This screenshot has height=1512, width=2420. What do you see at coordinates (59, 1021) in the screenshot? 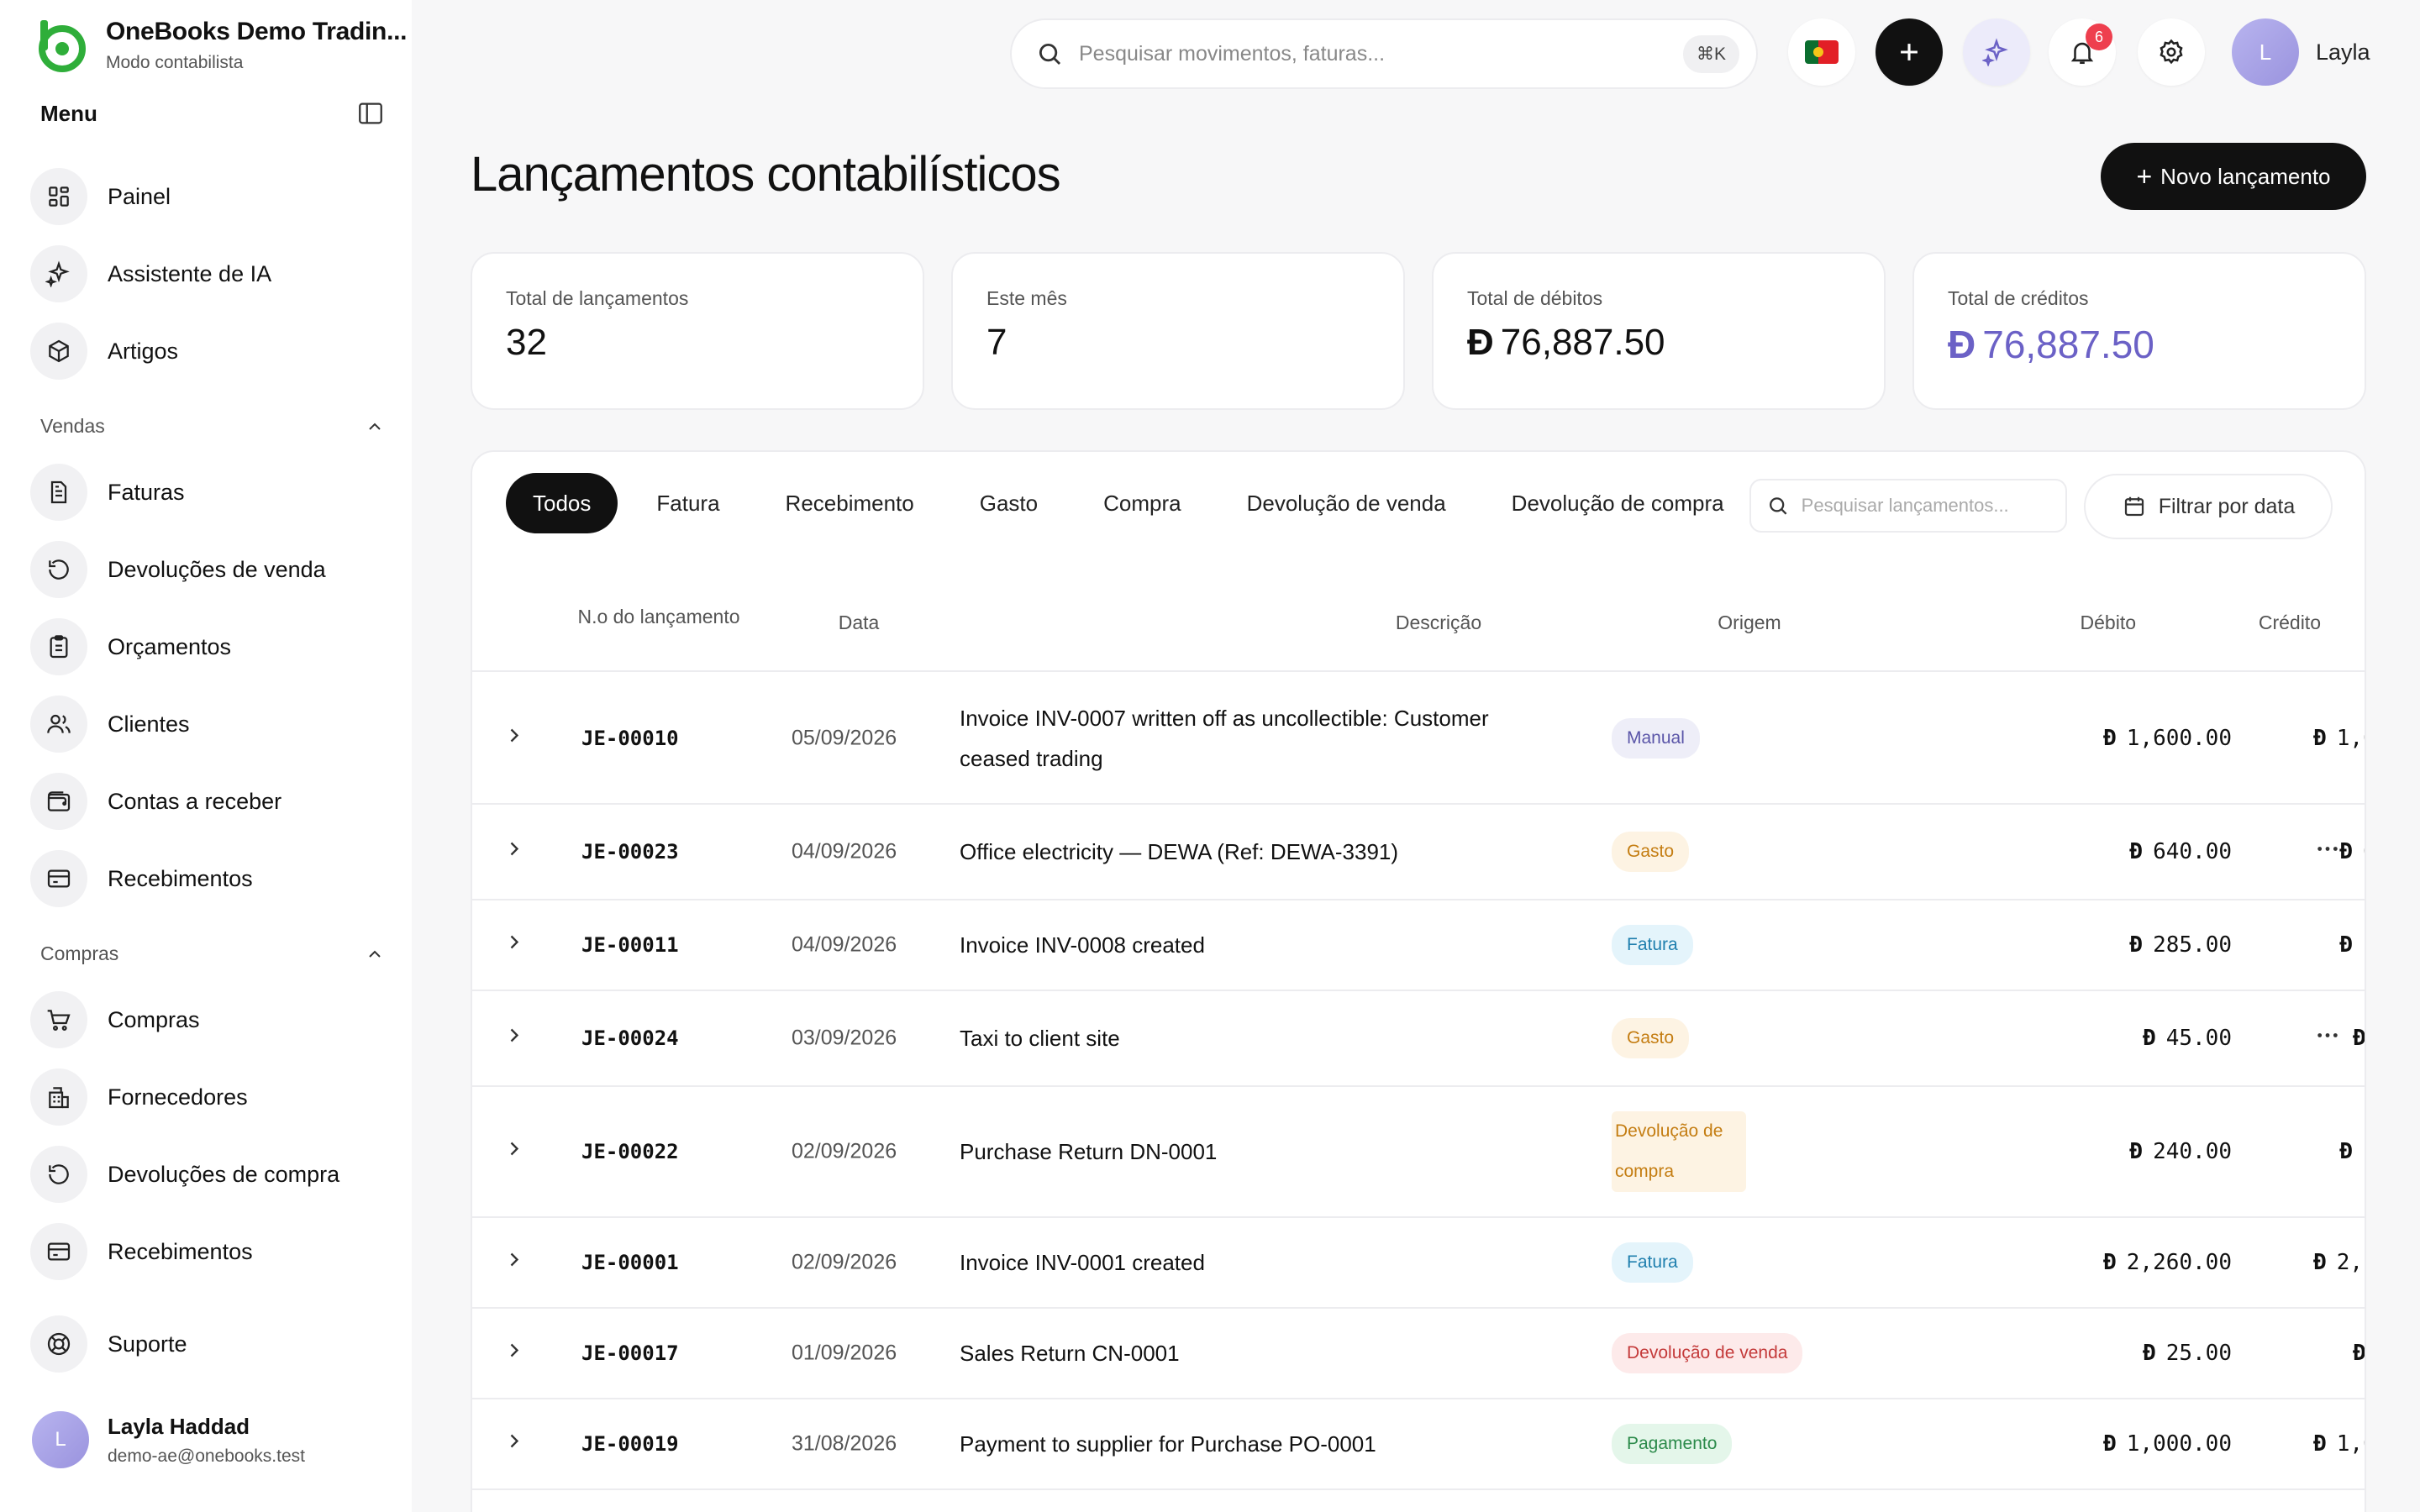
I see `cart-icon` at bounding box center [59, 1021].